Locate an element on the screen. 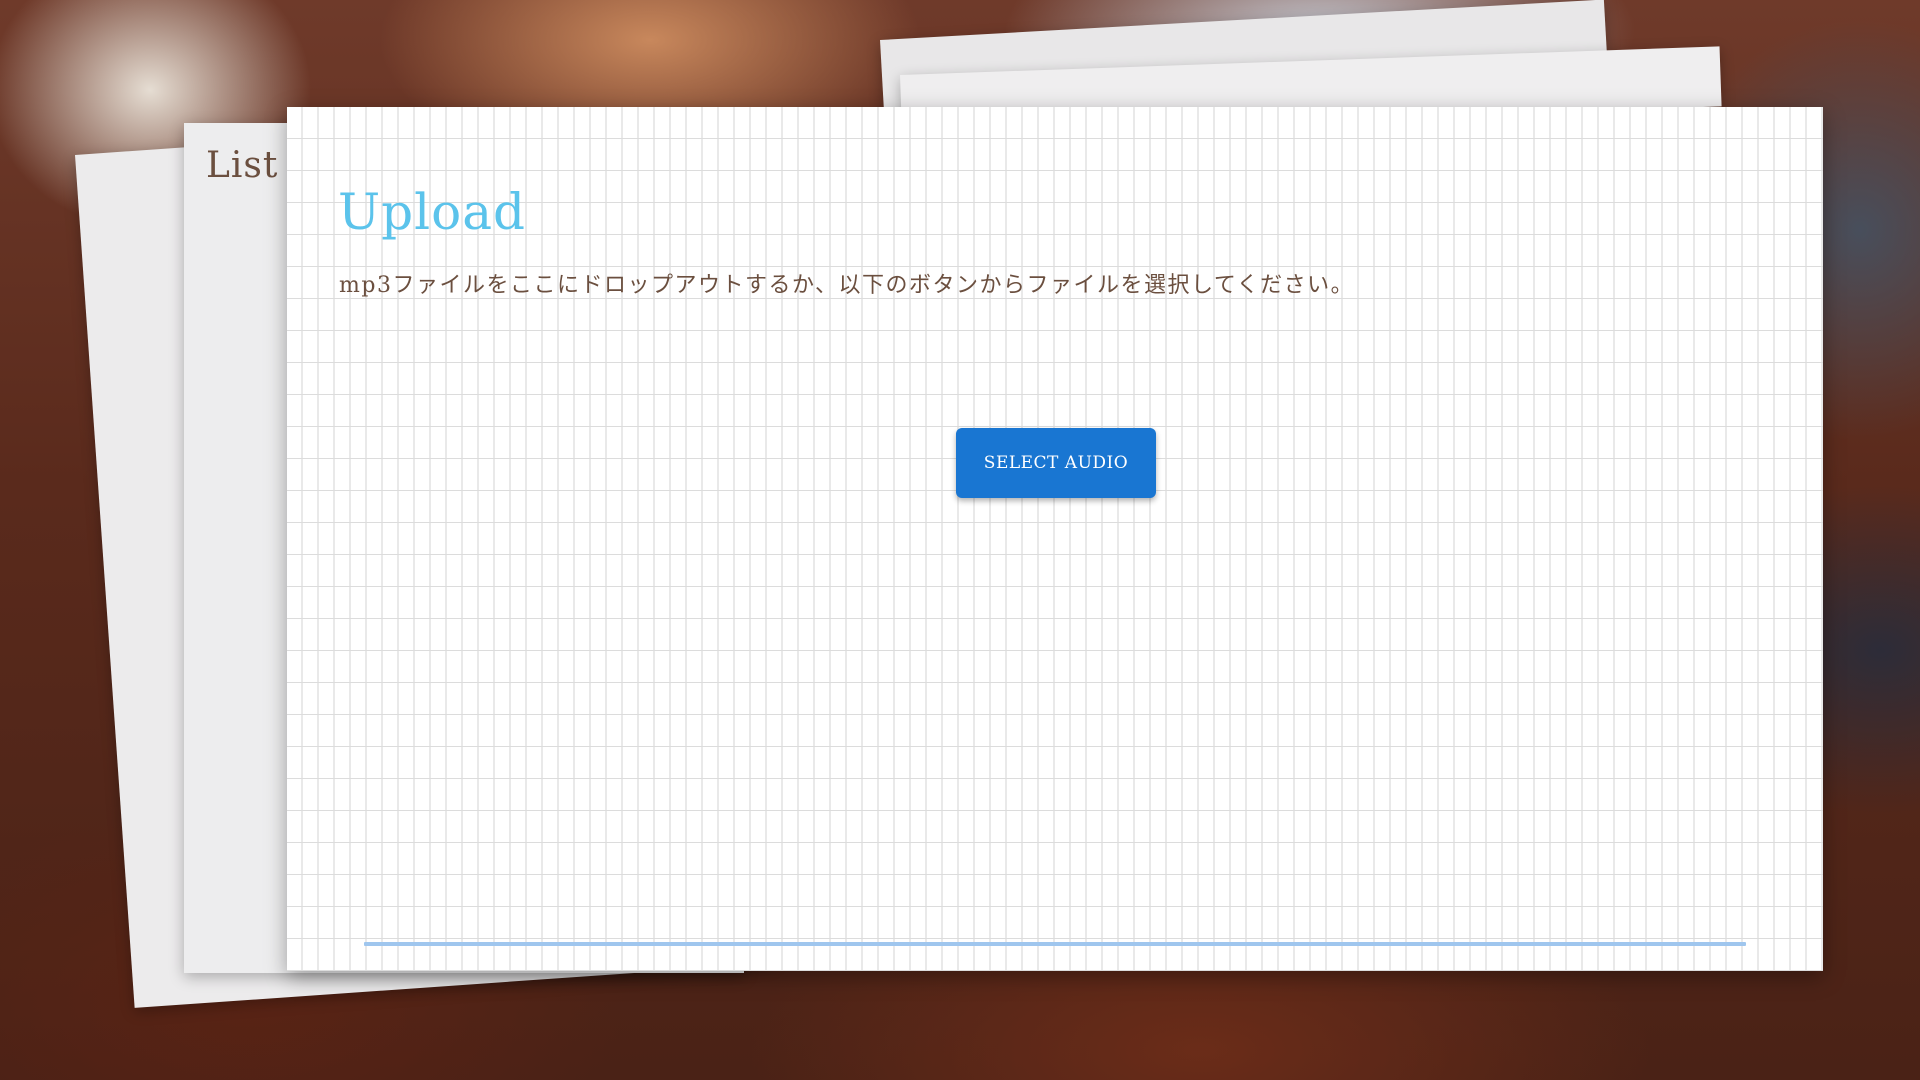  select-audio-button: SELECT AUDIO is located at coordinates (1056, 463).